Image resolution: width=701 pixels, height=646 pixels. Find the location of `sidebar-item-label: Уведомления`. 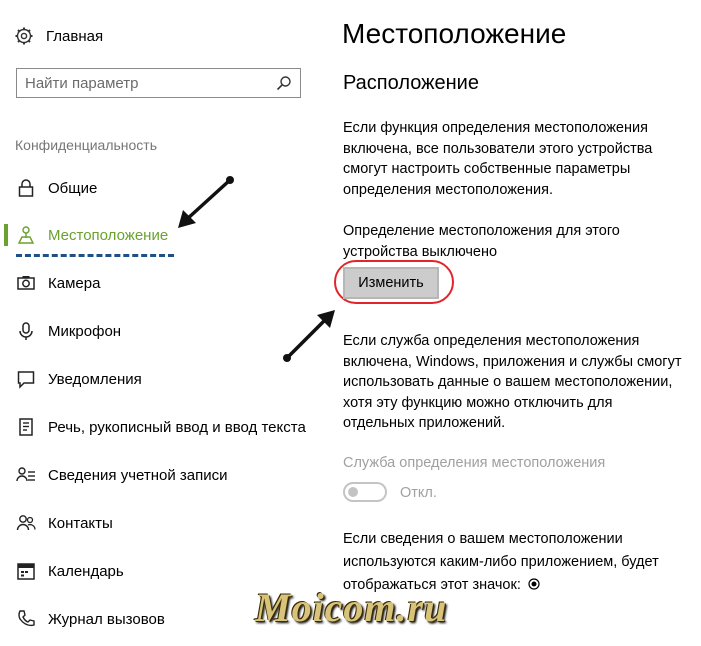

sidebar-item-label: Уведомления is located at coordinates (95, 379).